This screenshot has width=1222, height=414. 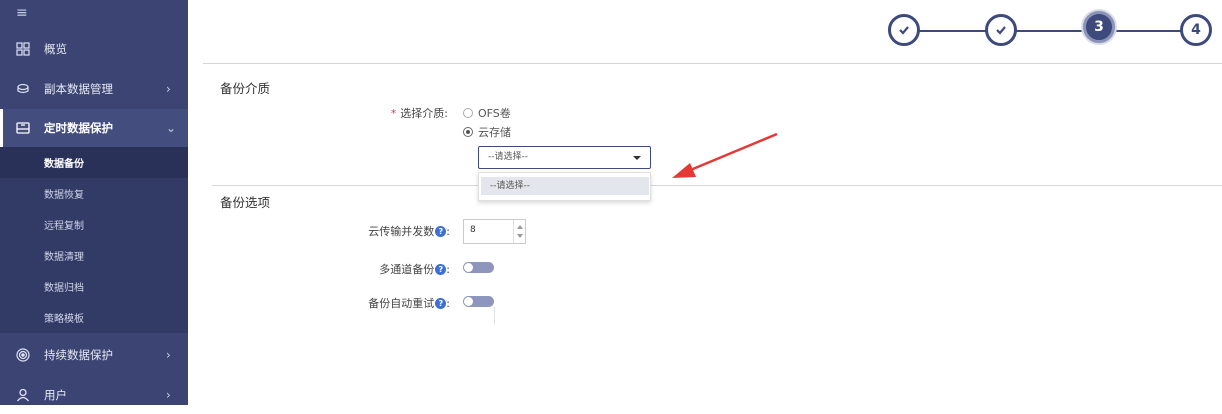 What do you see at coordinates (94, 193) in the screenshot?
I see `sidebar-subitem-restore: 数据恢复` at bounding box center [94, 193].